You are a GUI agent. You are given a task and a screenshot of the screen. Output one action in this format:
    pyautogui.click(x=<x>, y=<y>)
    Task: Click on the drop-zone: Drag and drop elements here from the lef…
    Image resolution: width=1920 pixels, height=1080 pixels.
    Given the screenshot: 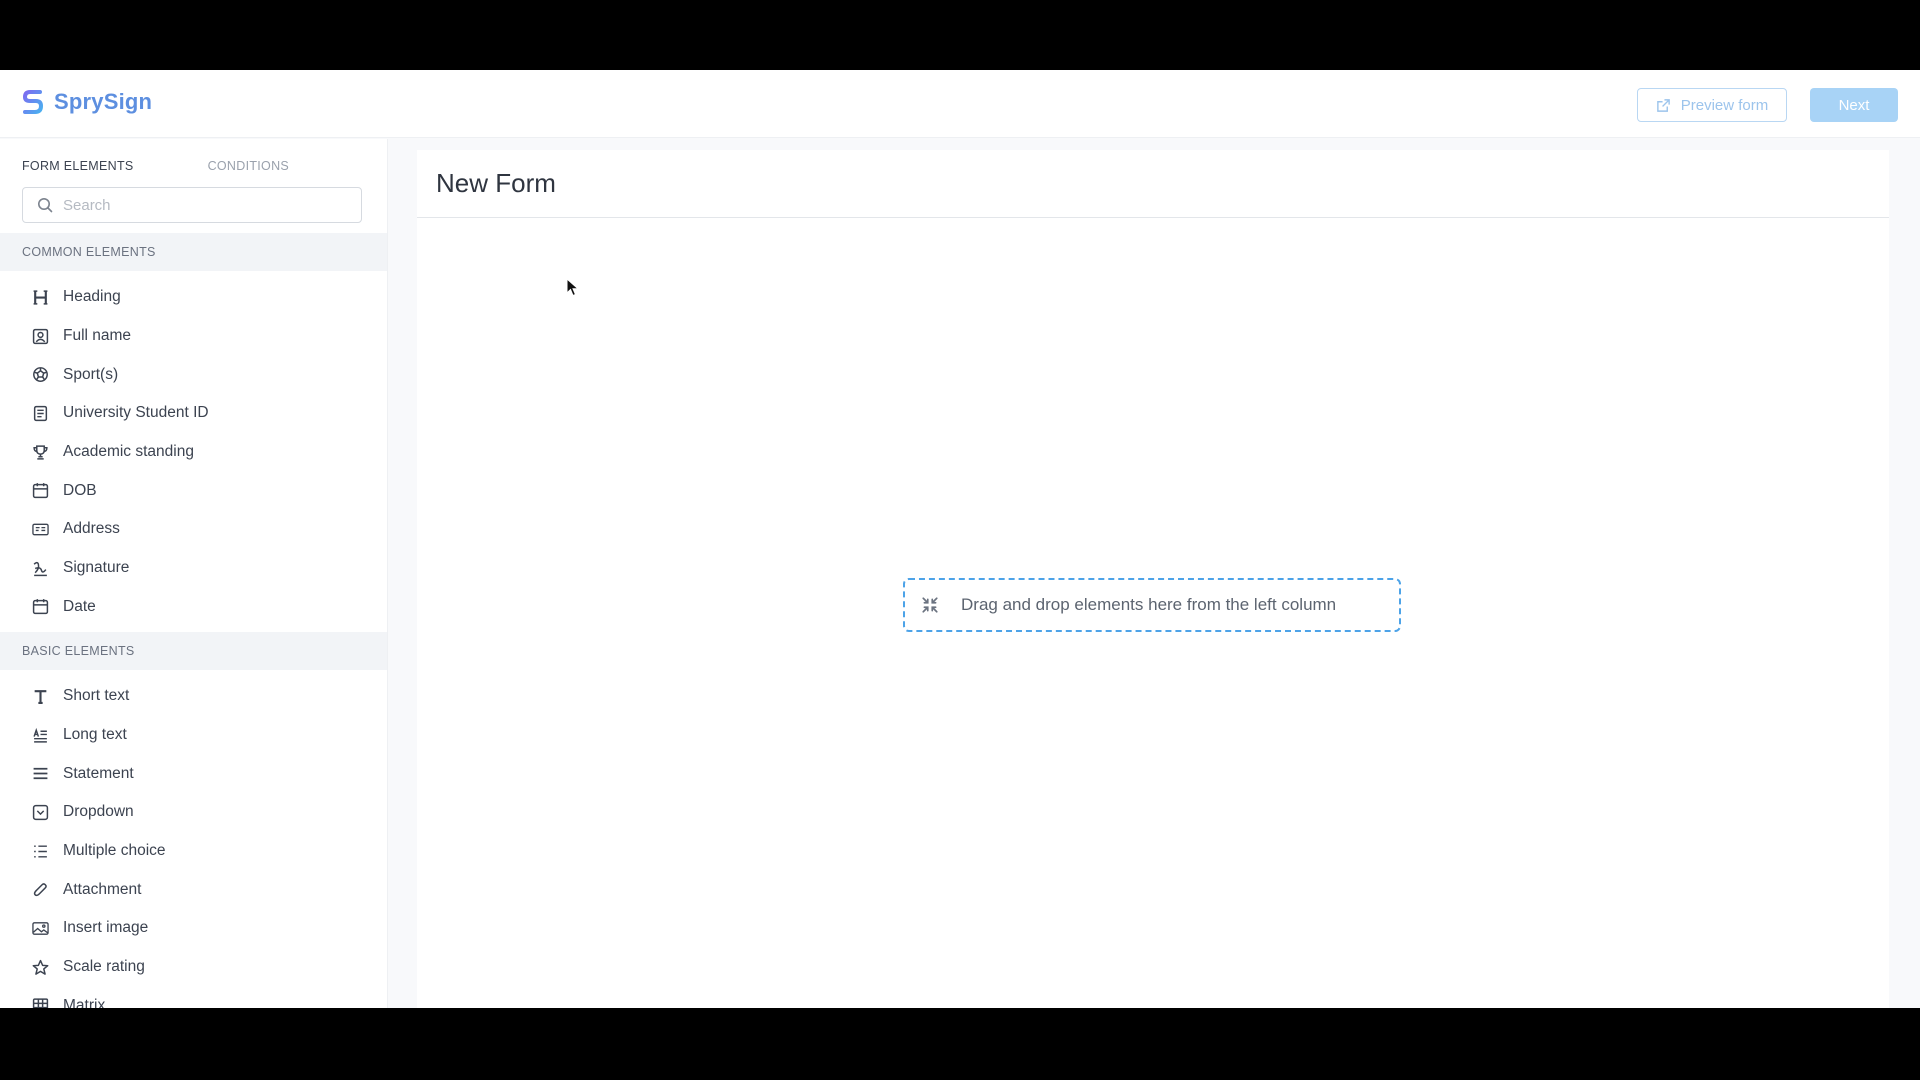 What is the action you would take?
    pyautogui.click(x=1152, y=605)
    